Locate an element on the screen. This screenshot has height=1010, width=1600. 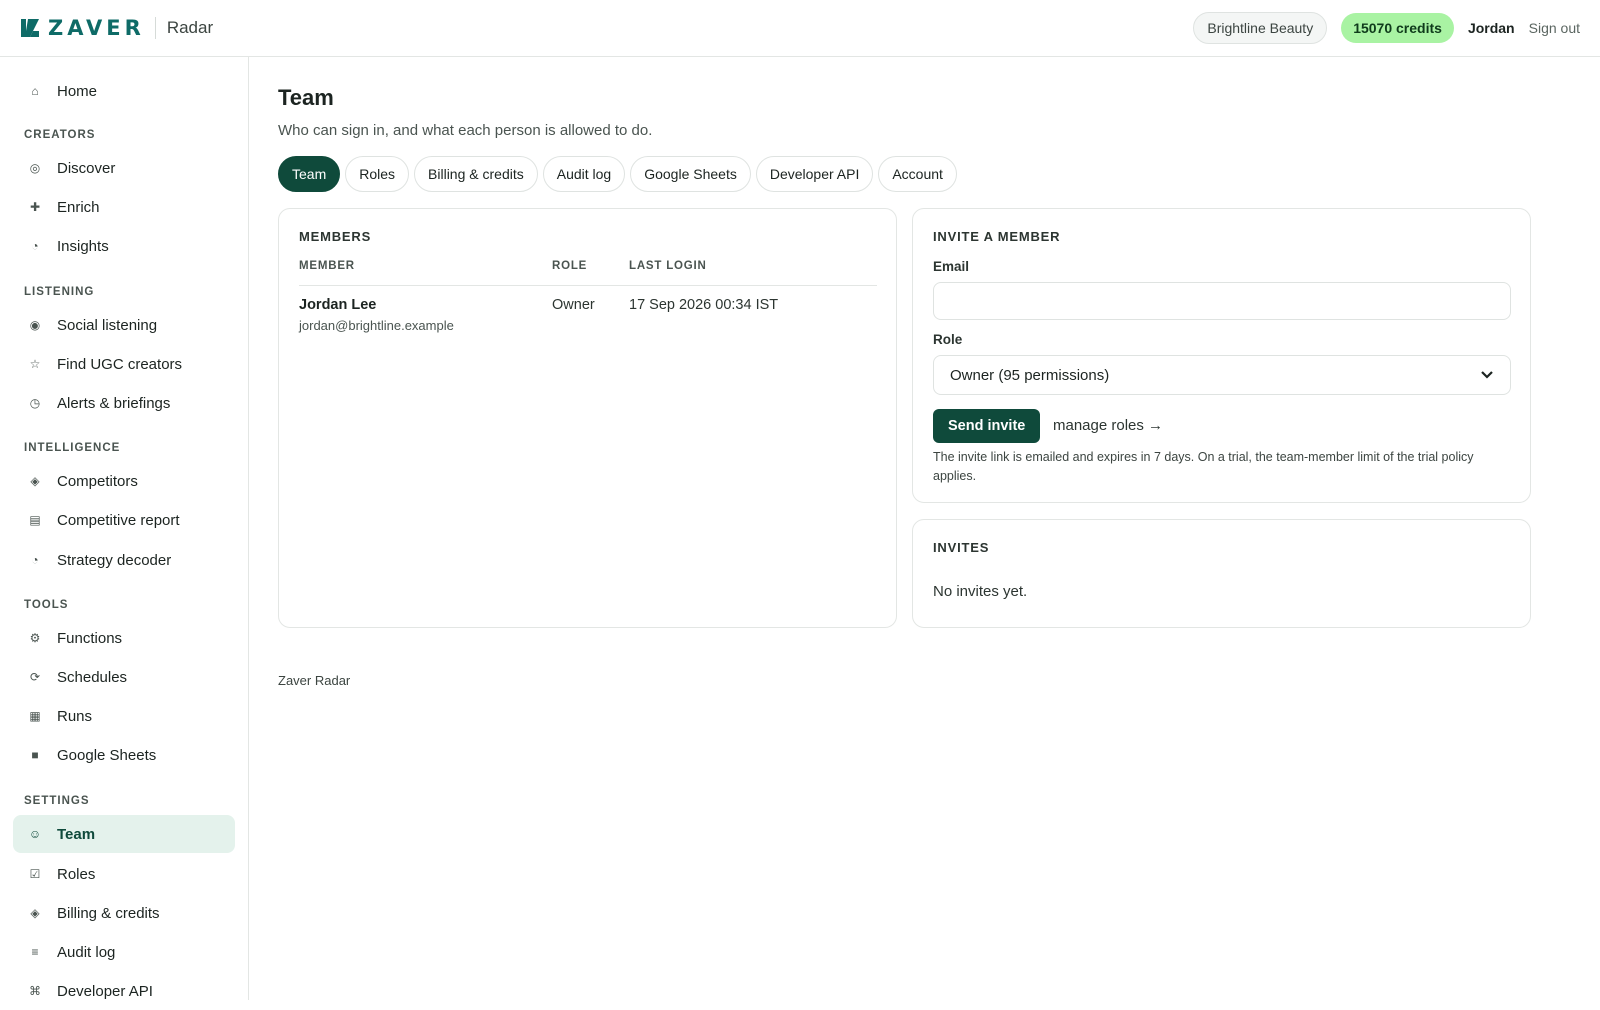
tab-billing: Billing & credits is located at coordinates (476, 174).